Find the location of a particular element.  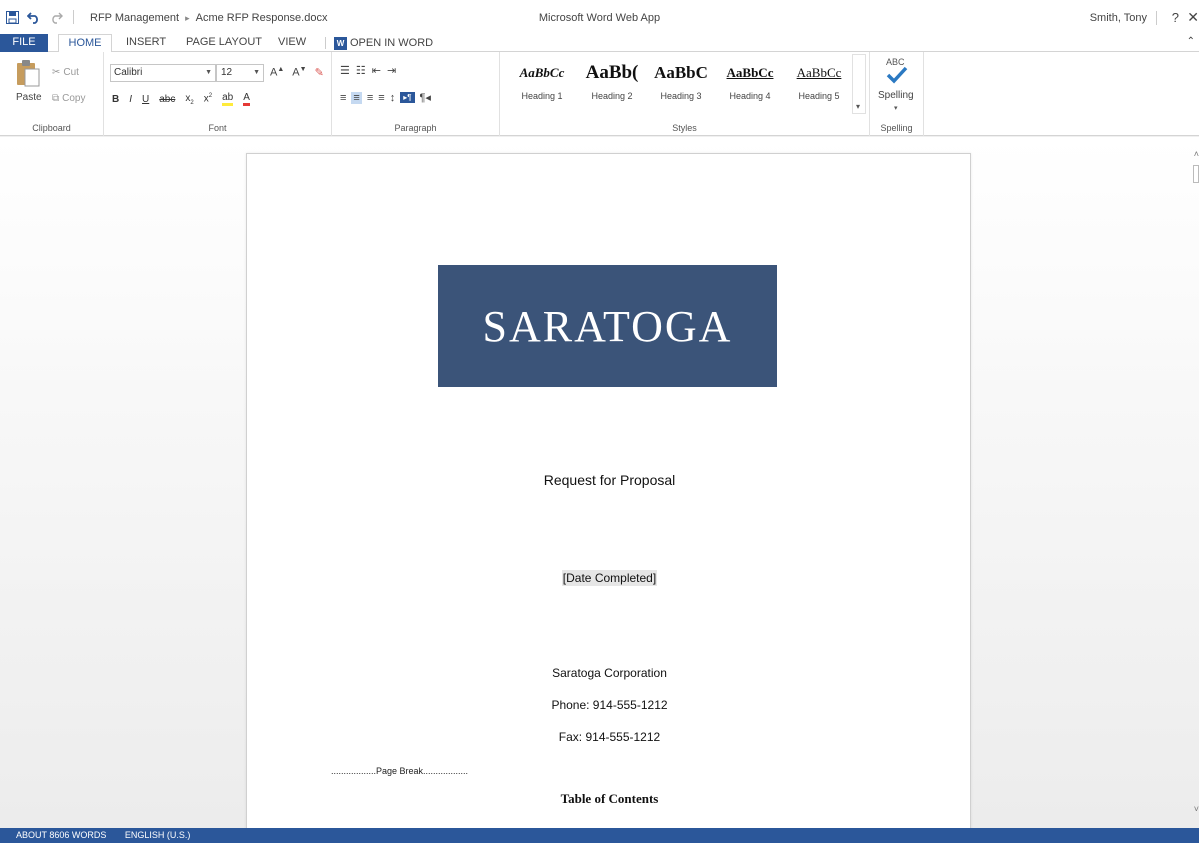

copy-icon: ⧉ is located at coordinates (56, 98).